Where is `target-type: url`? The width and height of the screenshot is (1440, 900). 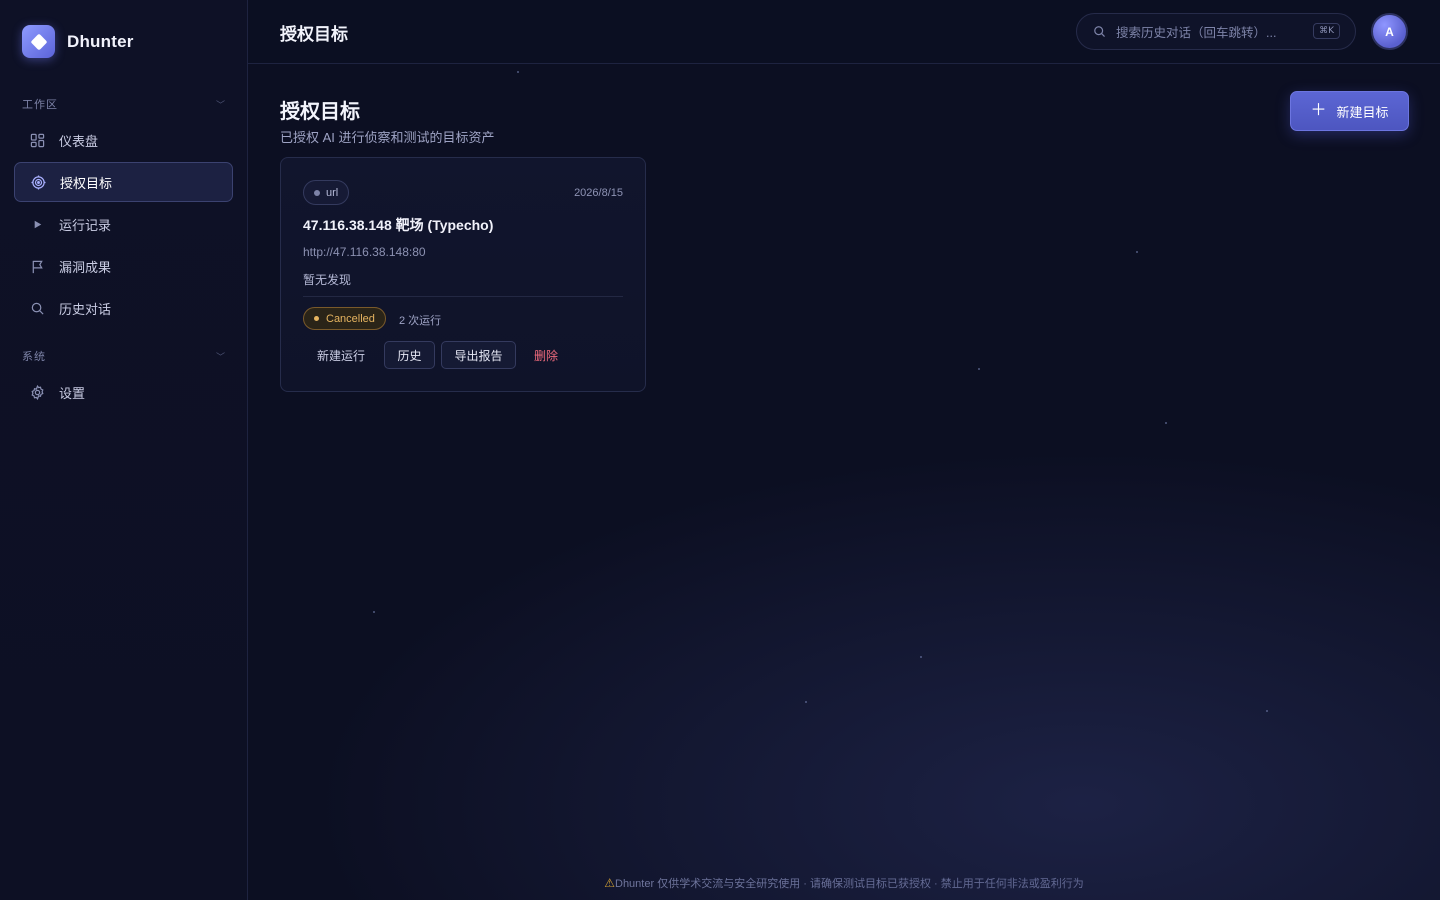
target-type: url is located at coordinates (332, 192).